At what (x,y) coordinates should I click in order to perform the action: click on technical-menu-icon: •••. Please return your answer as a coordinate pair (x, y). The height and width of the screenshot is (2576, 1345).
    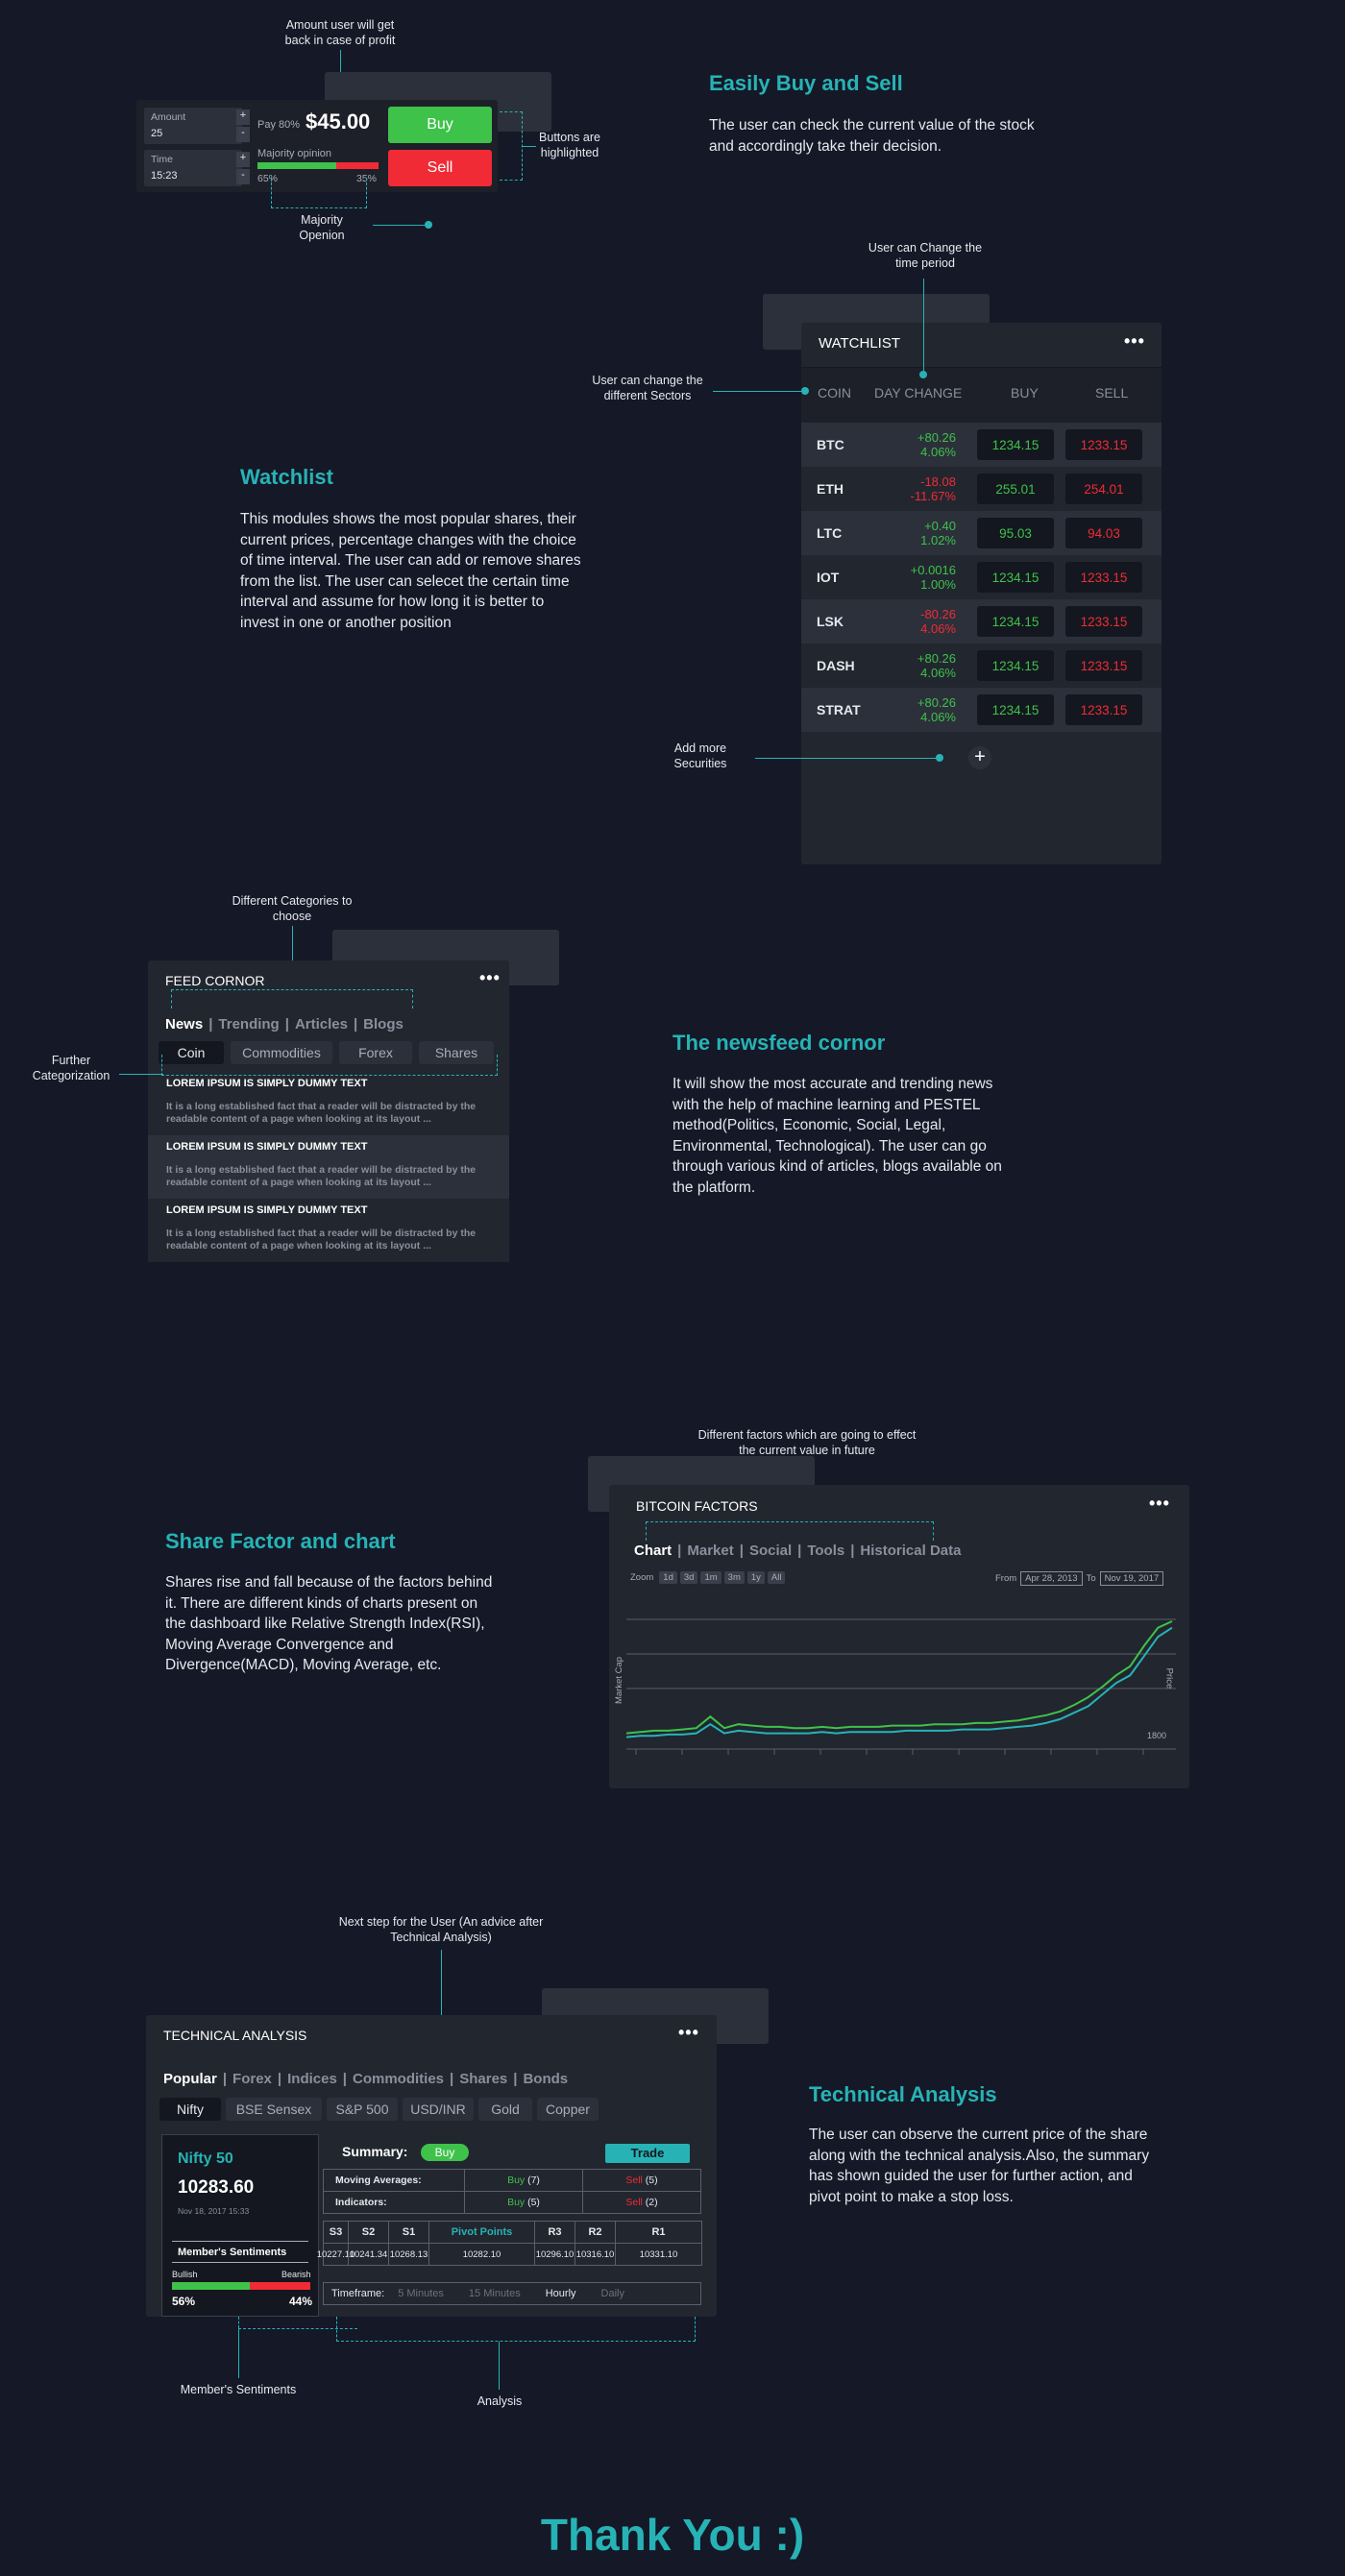
    Looking at the image, I should click on (688, 2033).